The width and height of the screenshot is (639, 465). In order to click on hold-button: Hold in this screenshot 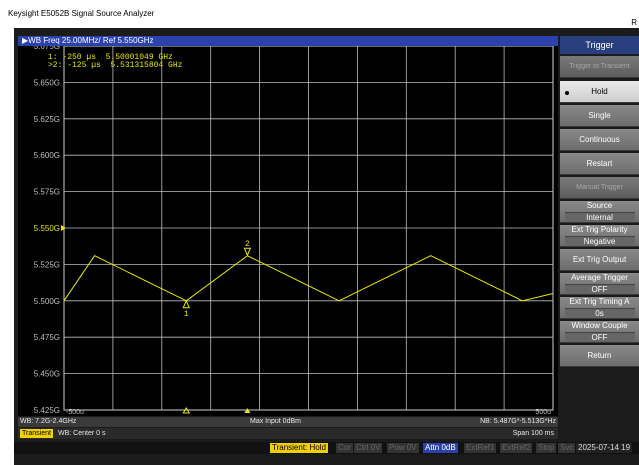, I will do `click(599, 92)`.